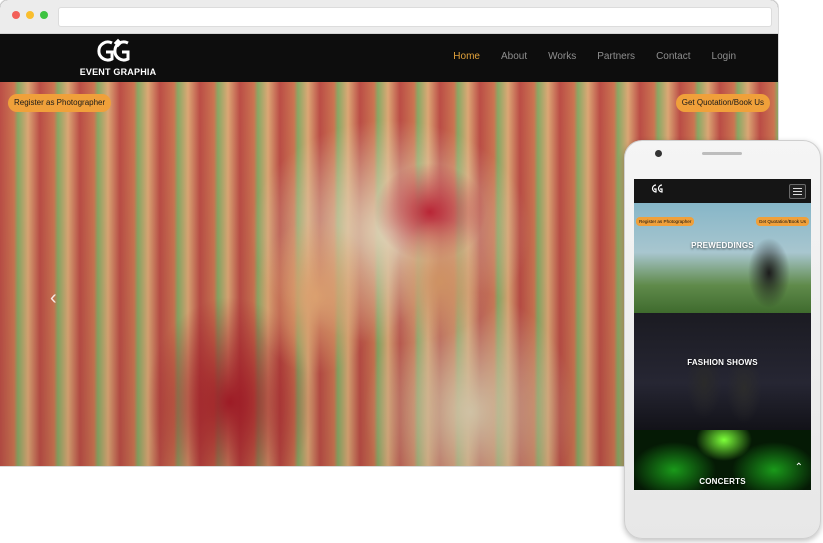  I want to click on mobile-register-photographer-button: Register as Photographer, so click(665, 221).